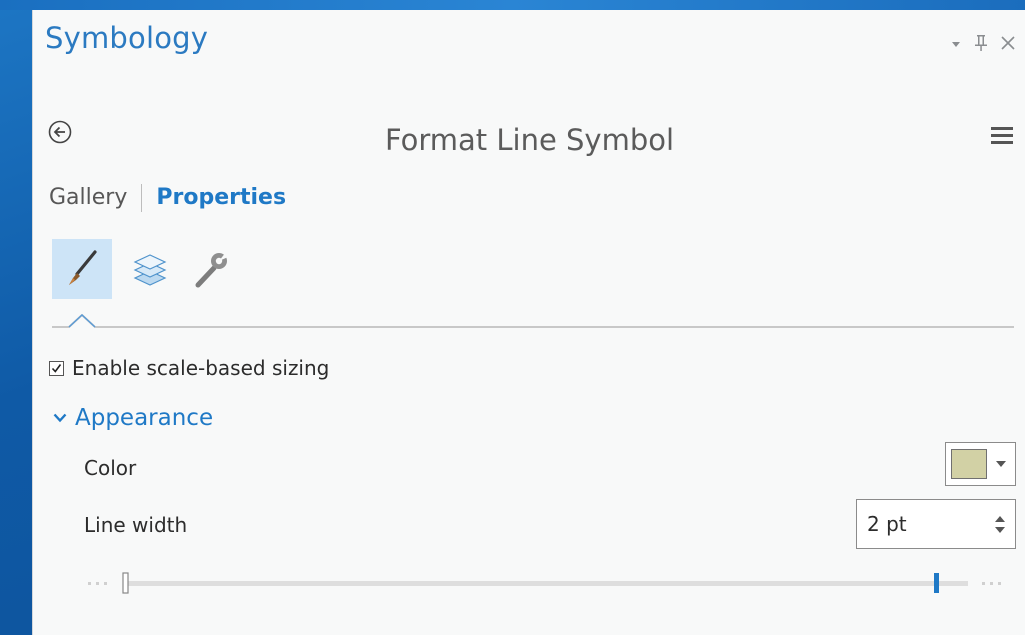  I want to click on tool-divider, so click(533, 324).